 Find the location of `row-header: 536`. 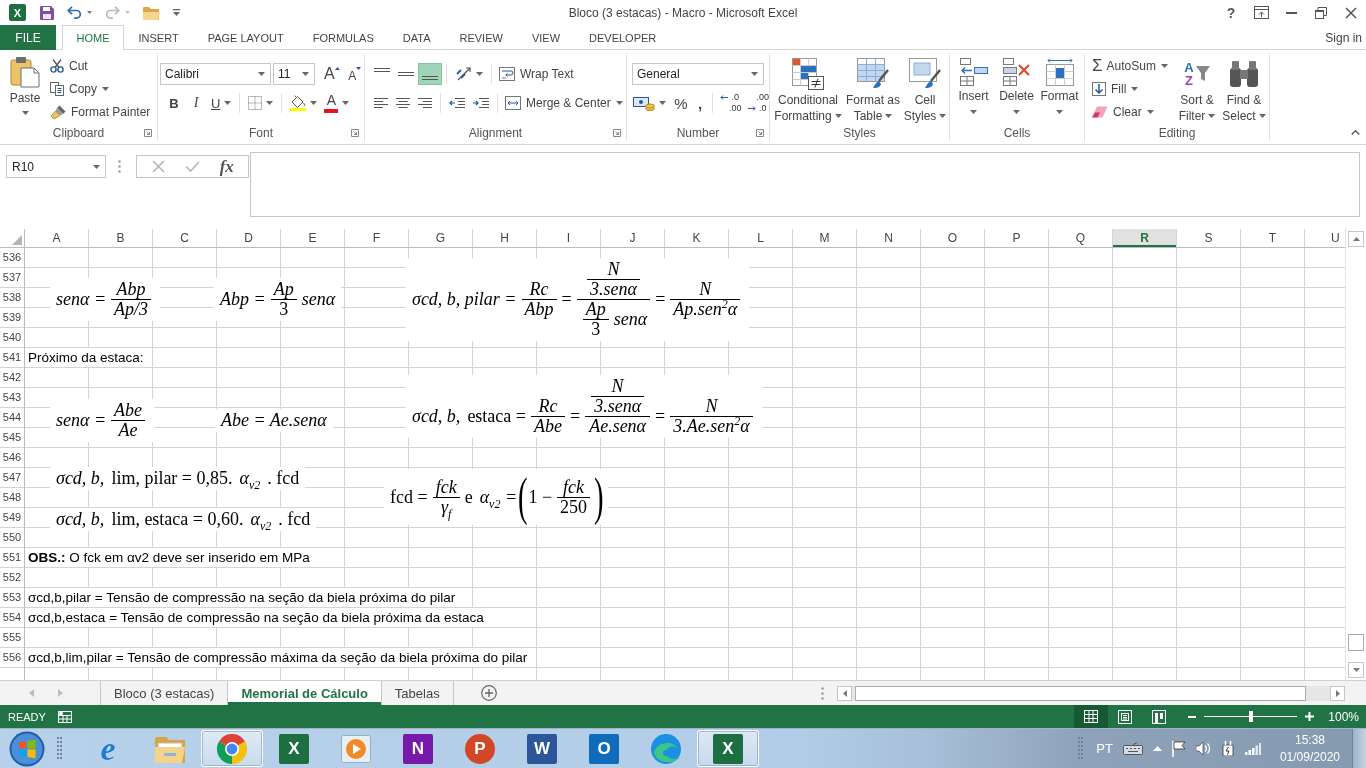

row-header: 536 is located at coordinates (12, 258).